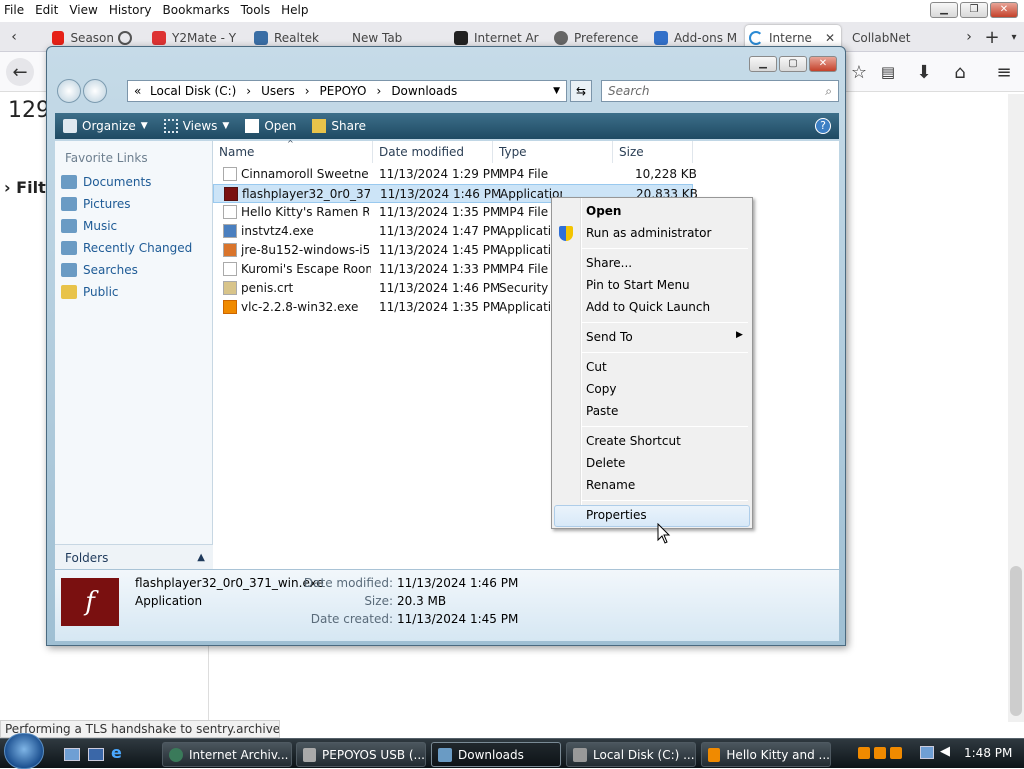  Describe the element at coordinates (638, 285) in the screenshot. I see `menu-pin-start: Pin to Start Menu` at that location.